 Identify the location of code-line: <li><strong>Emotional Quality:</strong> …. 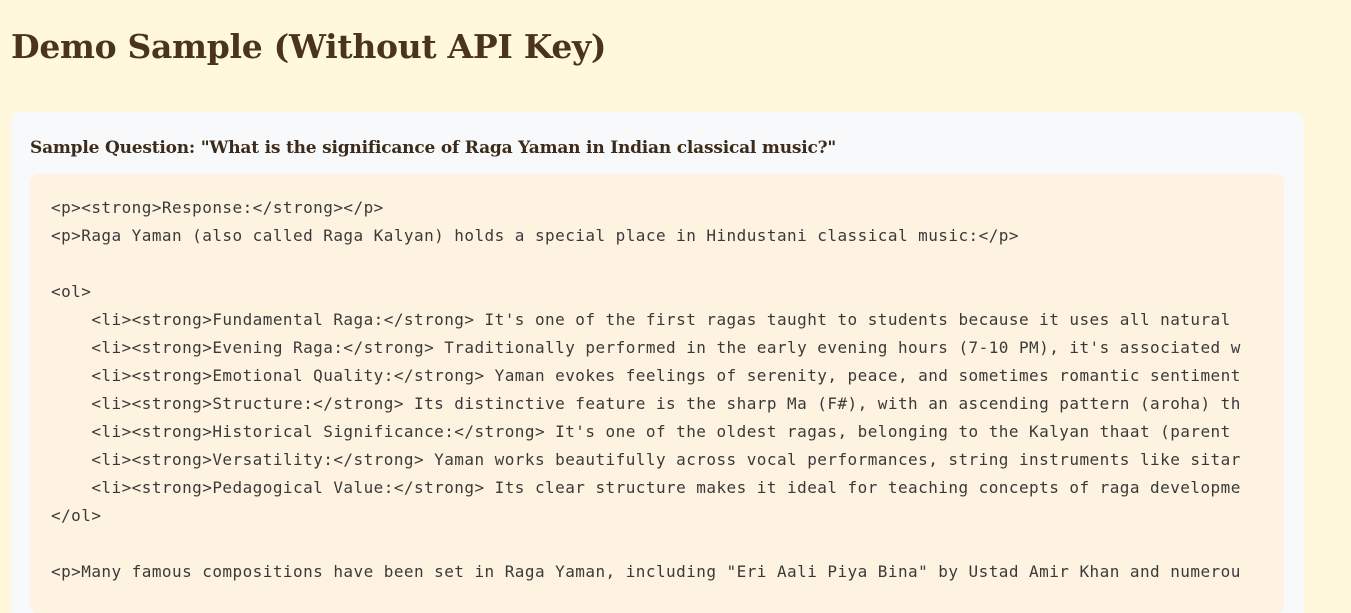
(646, 375).